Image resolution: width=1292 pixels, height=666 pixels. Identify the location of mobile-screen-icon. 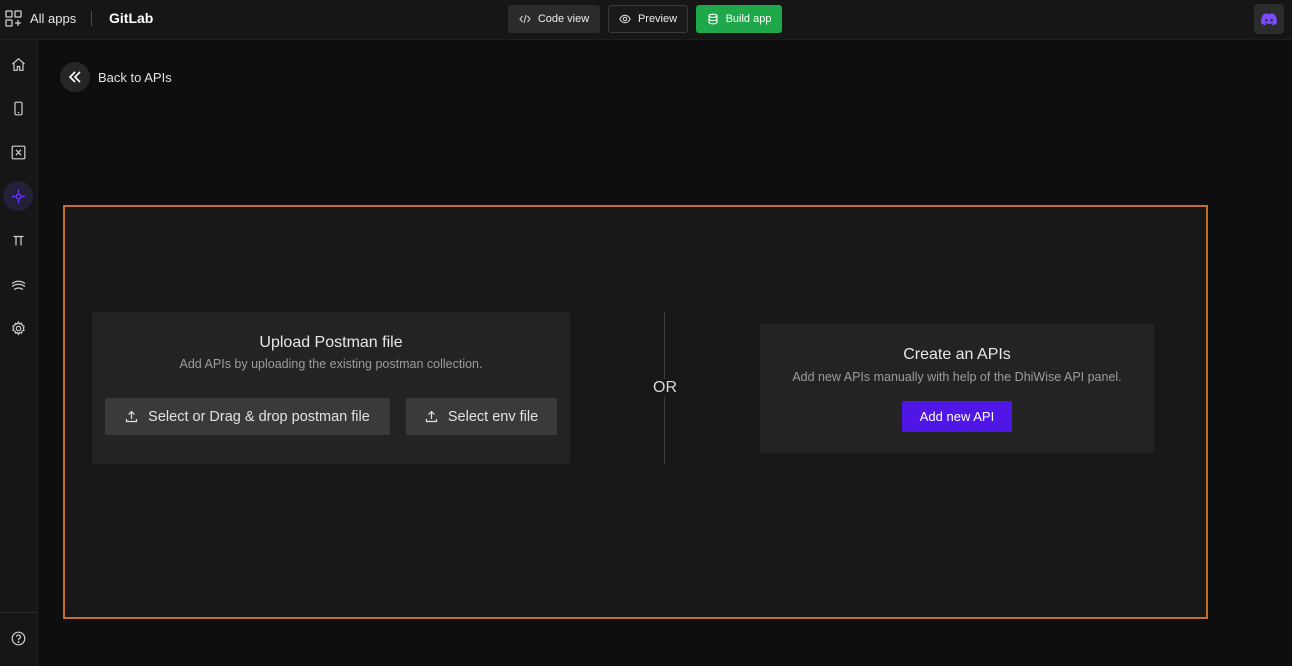
(18, 108).